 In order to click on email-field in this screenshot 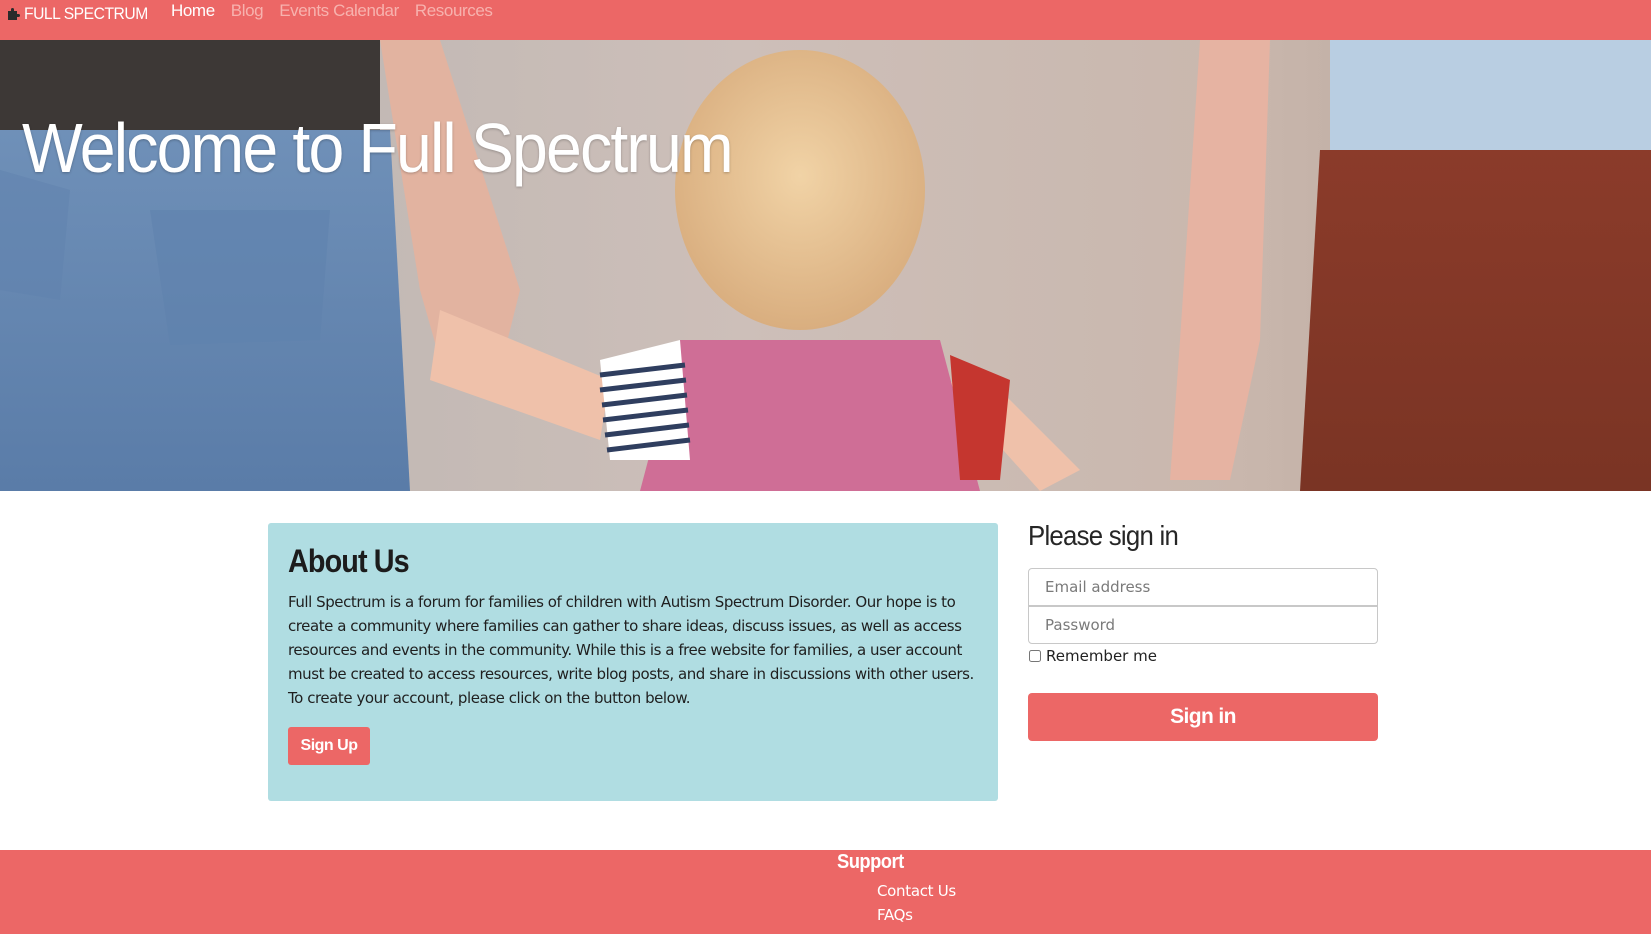, I will do `click(1203, 587)`.